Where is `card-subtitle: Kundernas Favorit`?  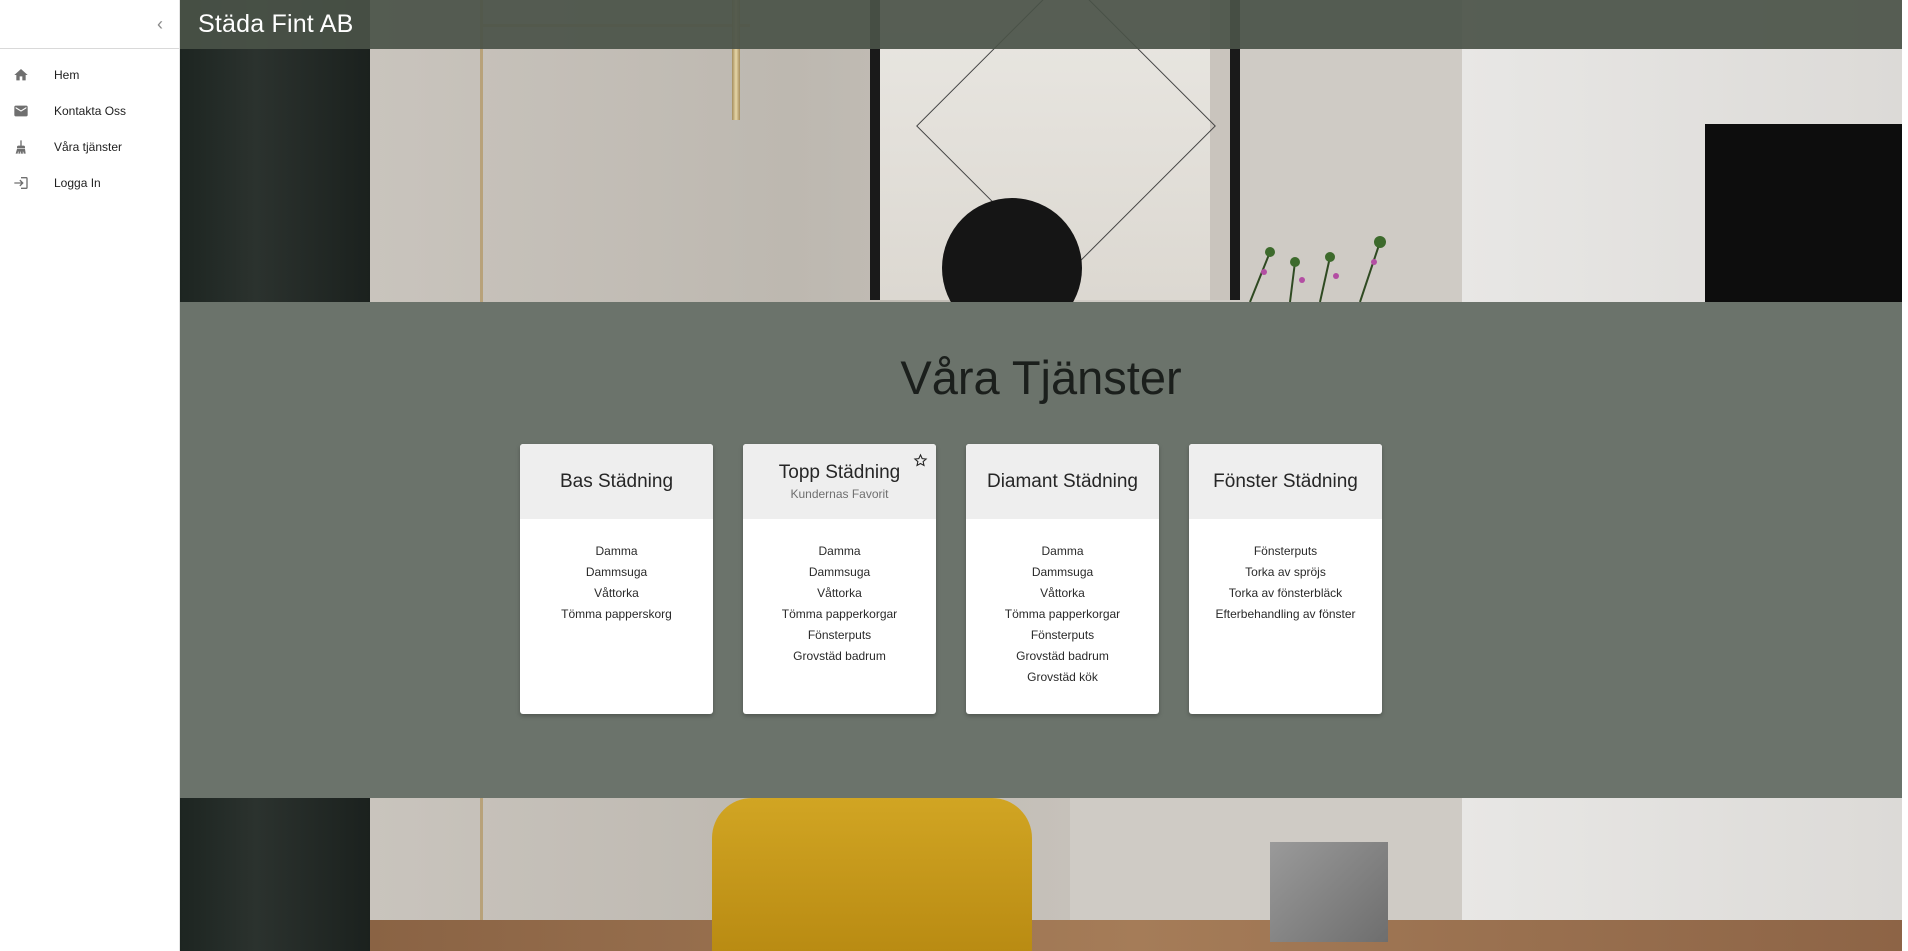
card-subtitle: Kundernas Favorit is located at coordinates (839, 494).